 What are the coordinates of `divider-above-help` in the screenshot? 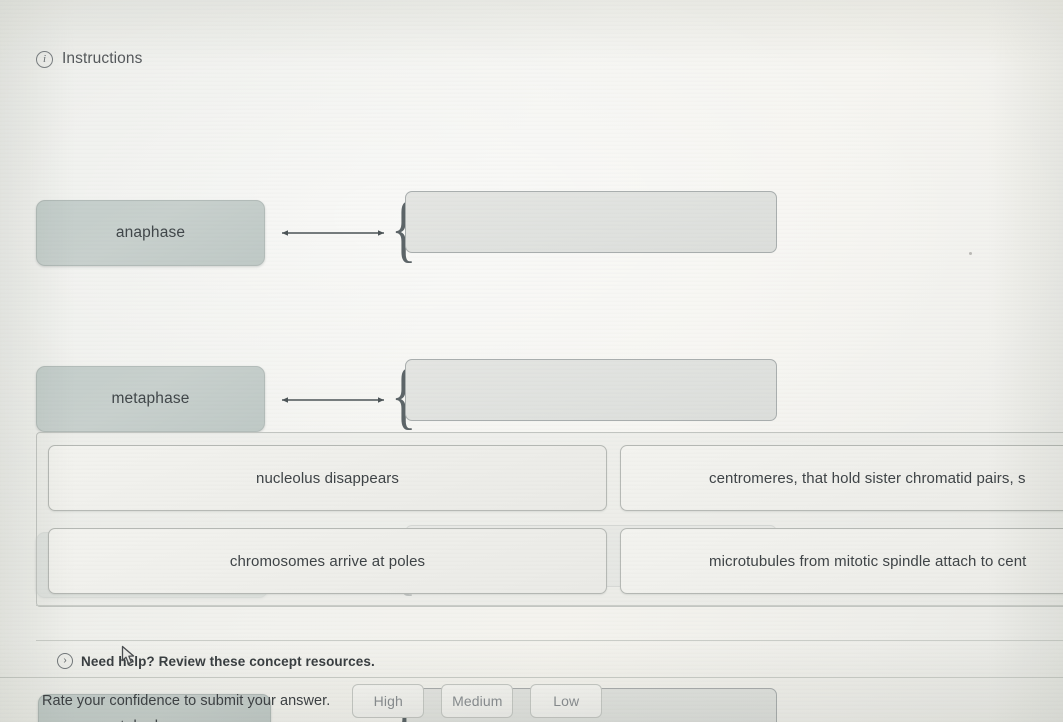 It's located at (549, 605).